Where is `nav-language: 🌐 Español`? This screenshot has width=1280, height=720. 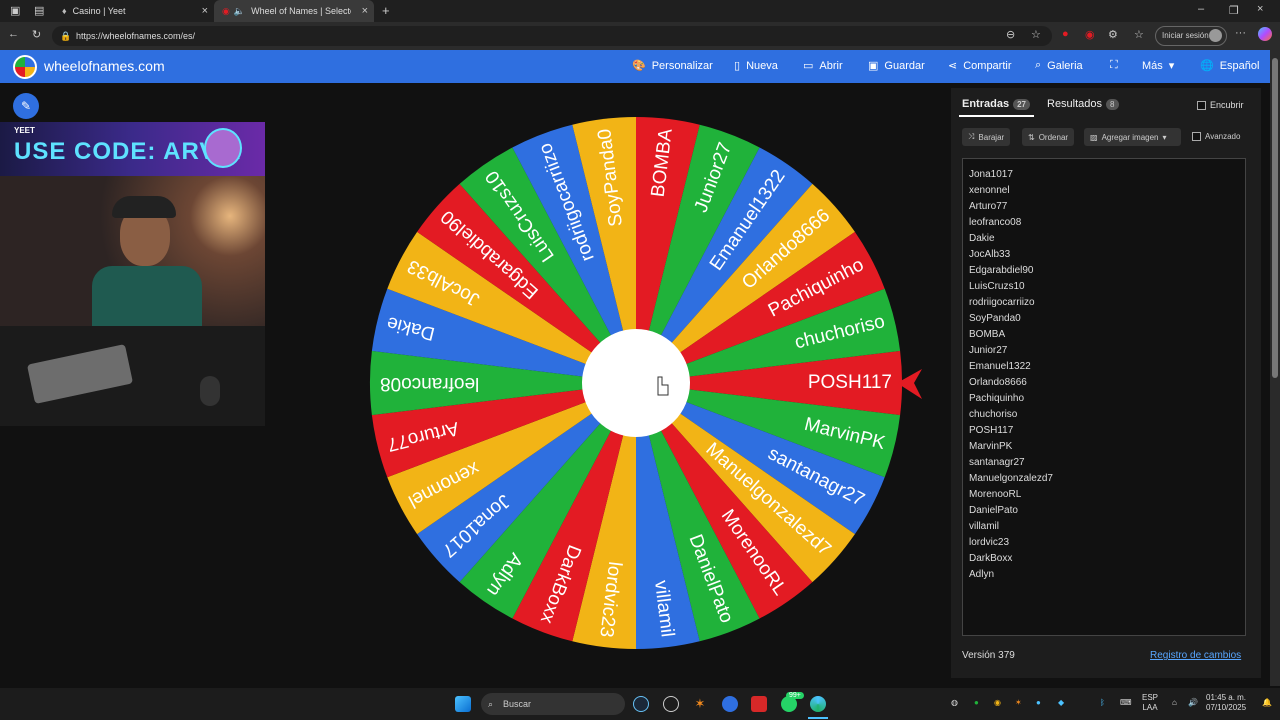 nav-language: 🌐 Español is located at coordinates (1229, 66).